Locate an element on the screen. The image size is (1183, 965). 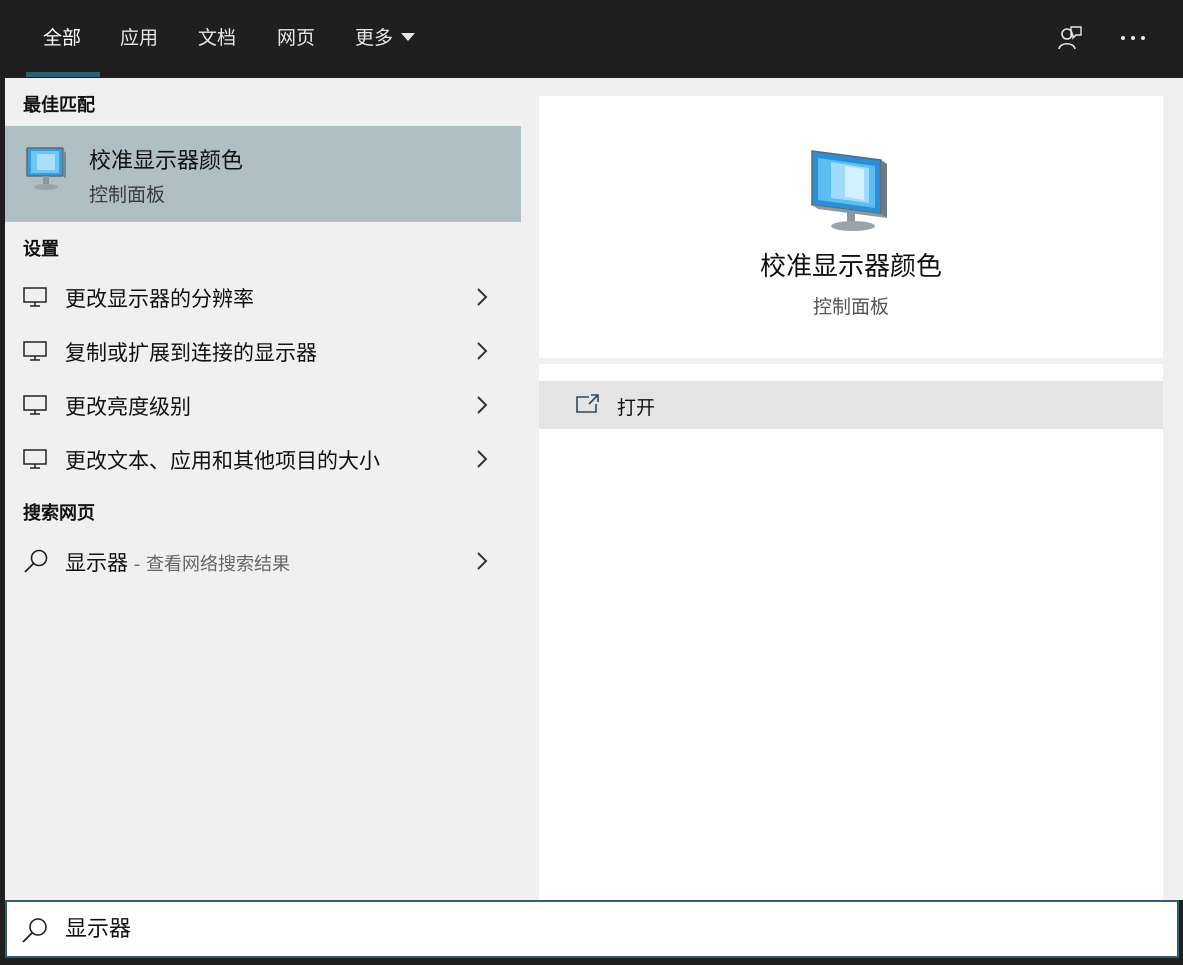
settings-item-label: 复制或扩展到连接的显示器 is located at coordinates (191, 353).